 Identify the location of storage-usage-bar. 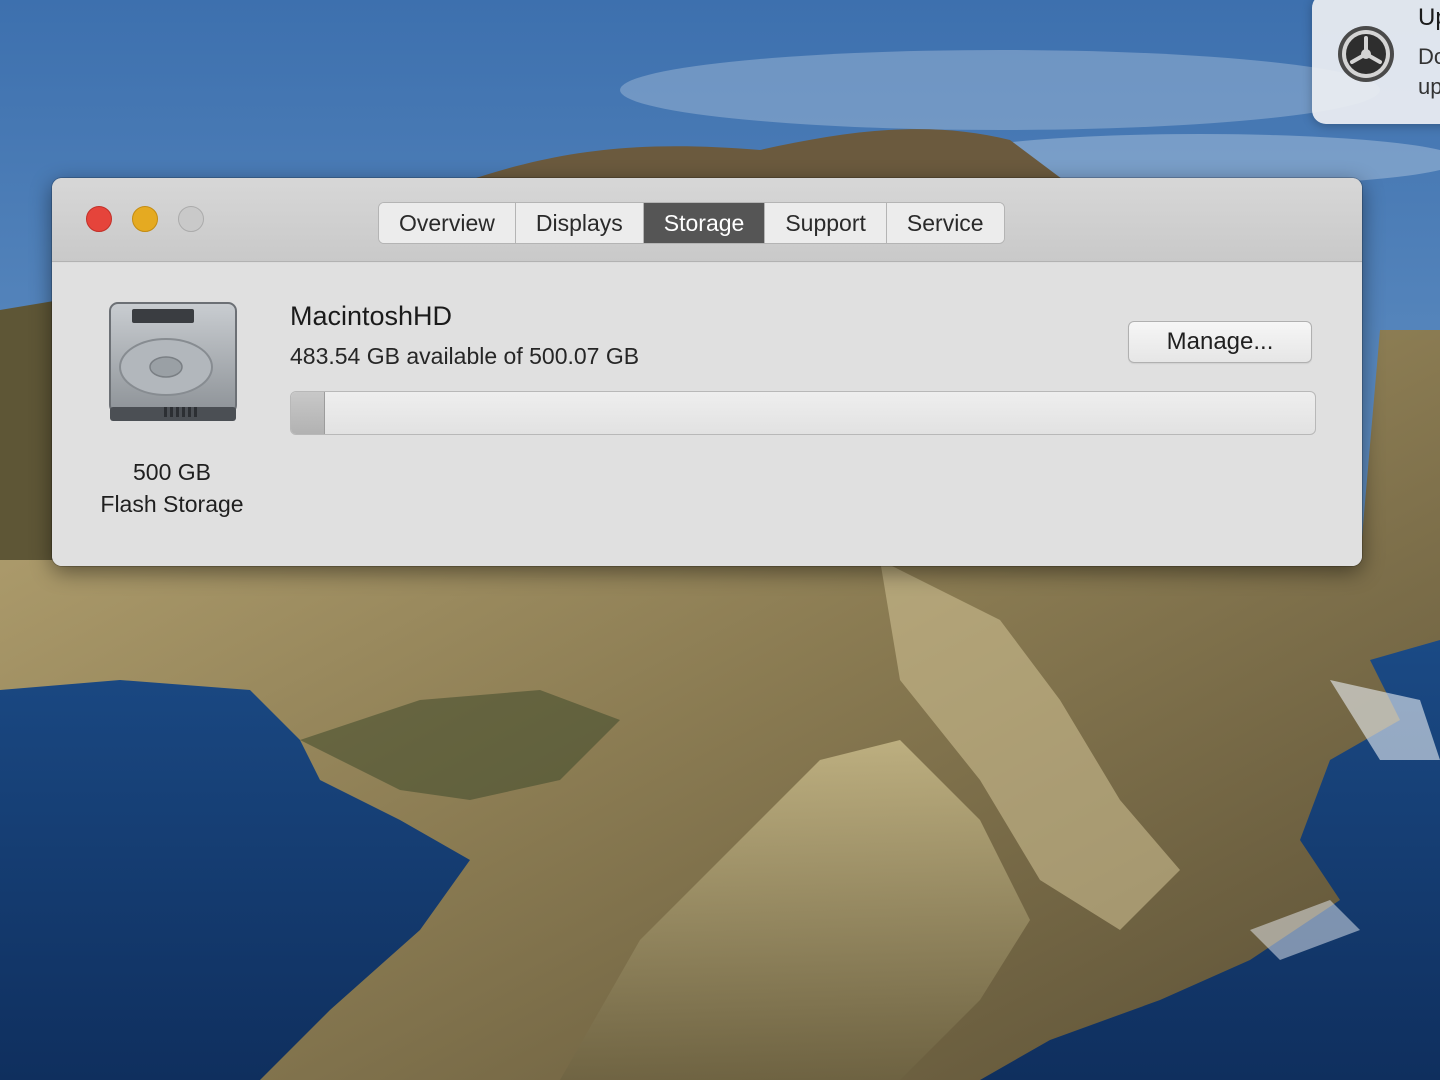
(803, 413).